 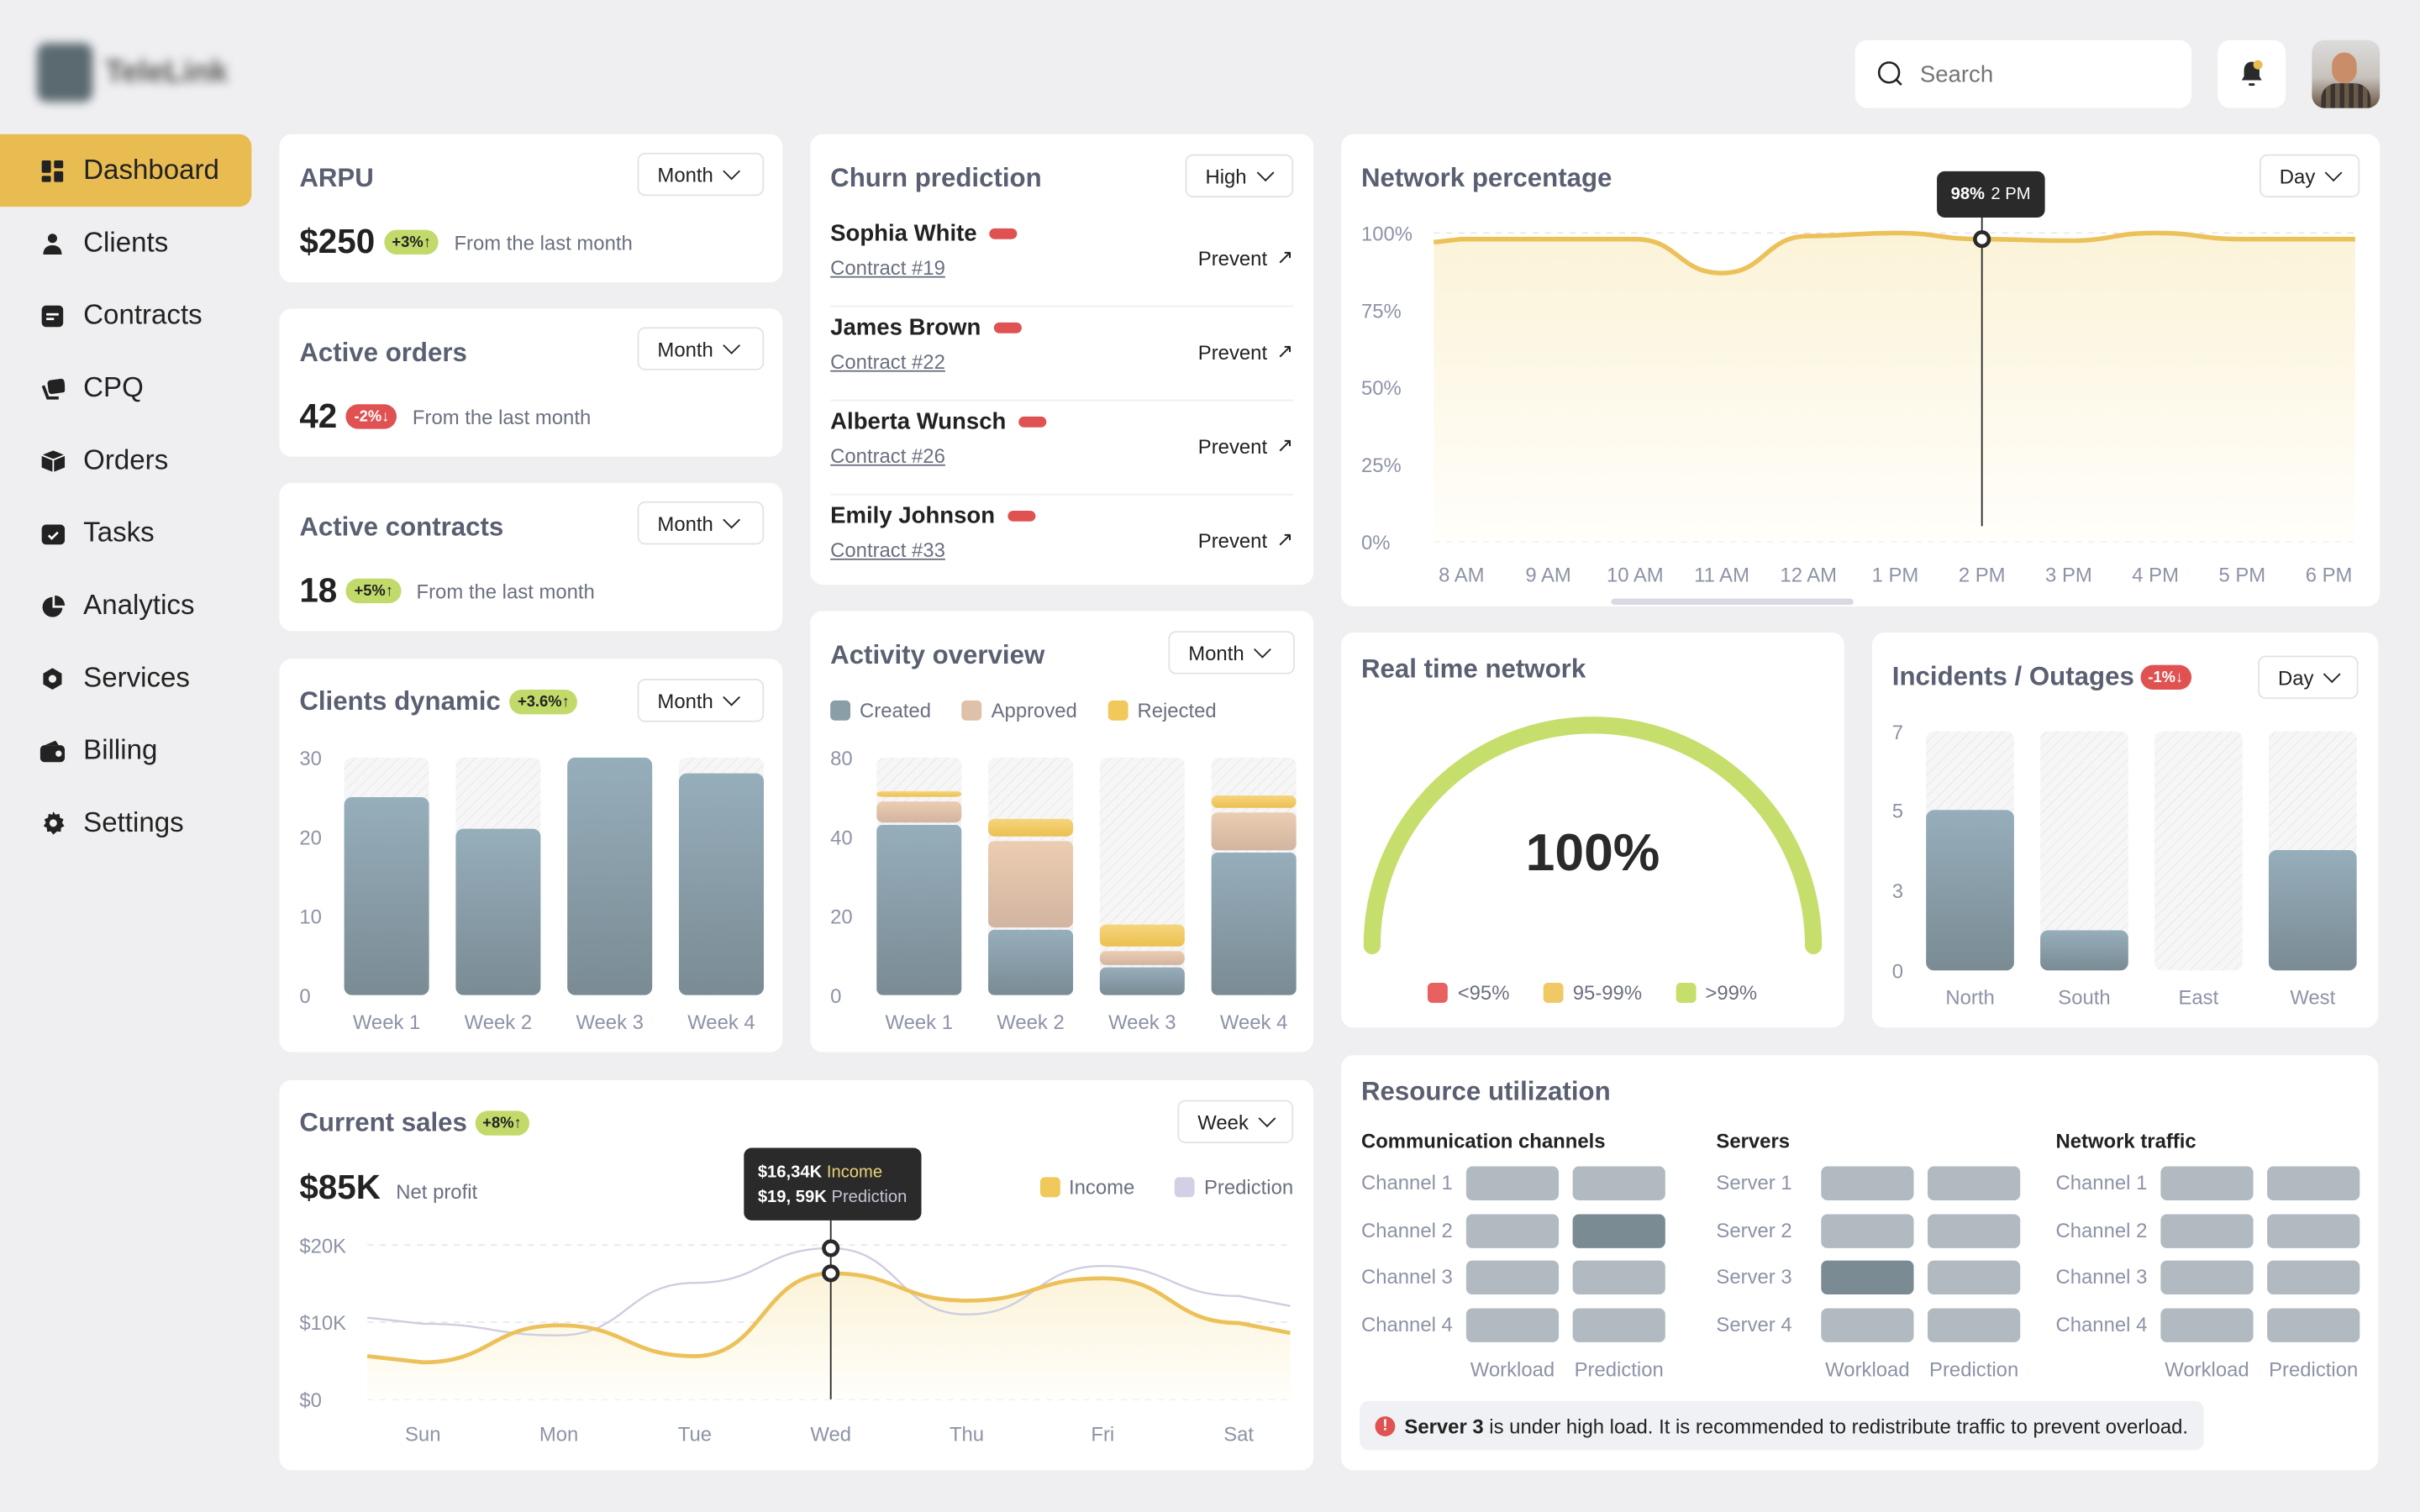 What do you see at coordinates (1103, 1434) in the screenshot?
I see `x-tick-label: Fri` at bounding box center [1103, 1434].